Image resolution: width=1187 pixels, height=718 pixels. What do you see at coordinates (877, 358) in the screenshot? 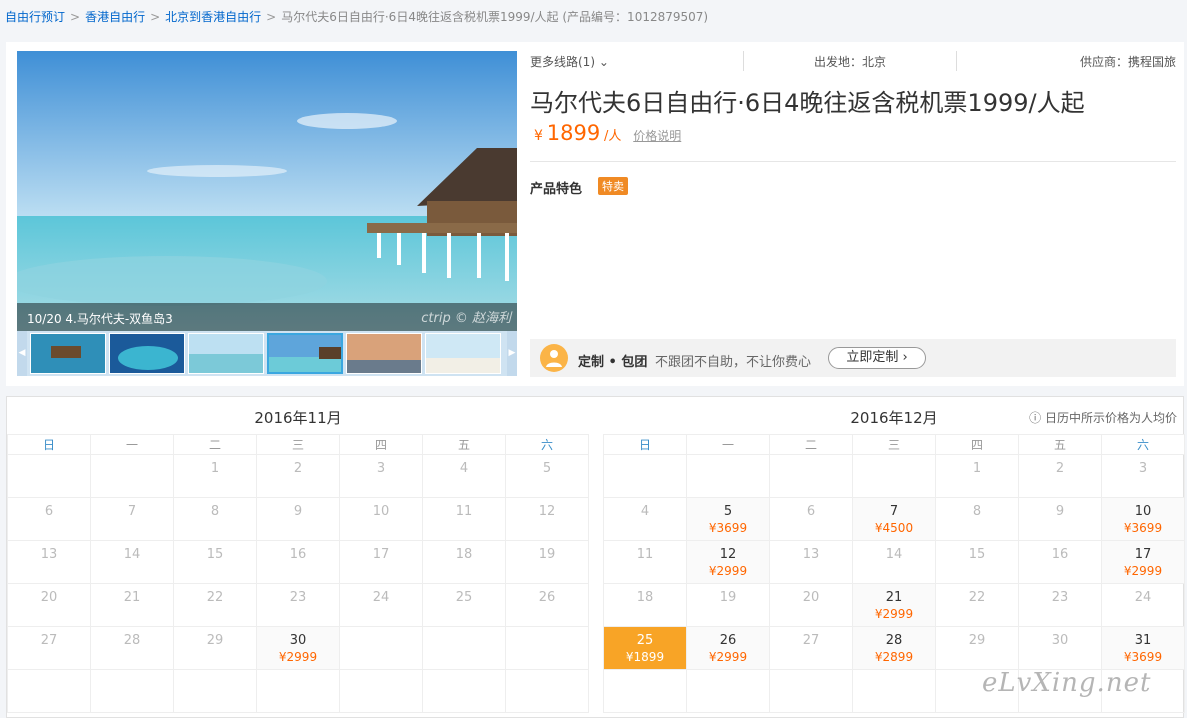
I see `customize-now-button: 立即定制 ›` at bounding box center [877, 358].